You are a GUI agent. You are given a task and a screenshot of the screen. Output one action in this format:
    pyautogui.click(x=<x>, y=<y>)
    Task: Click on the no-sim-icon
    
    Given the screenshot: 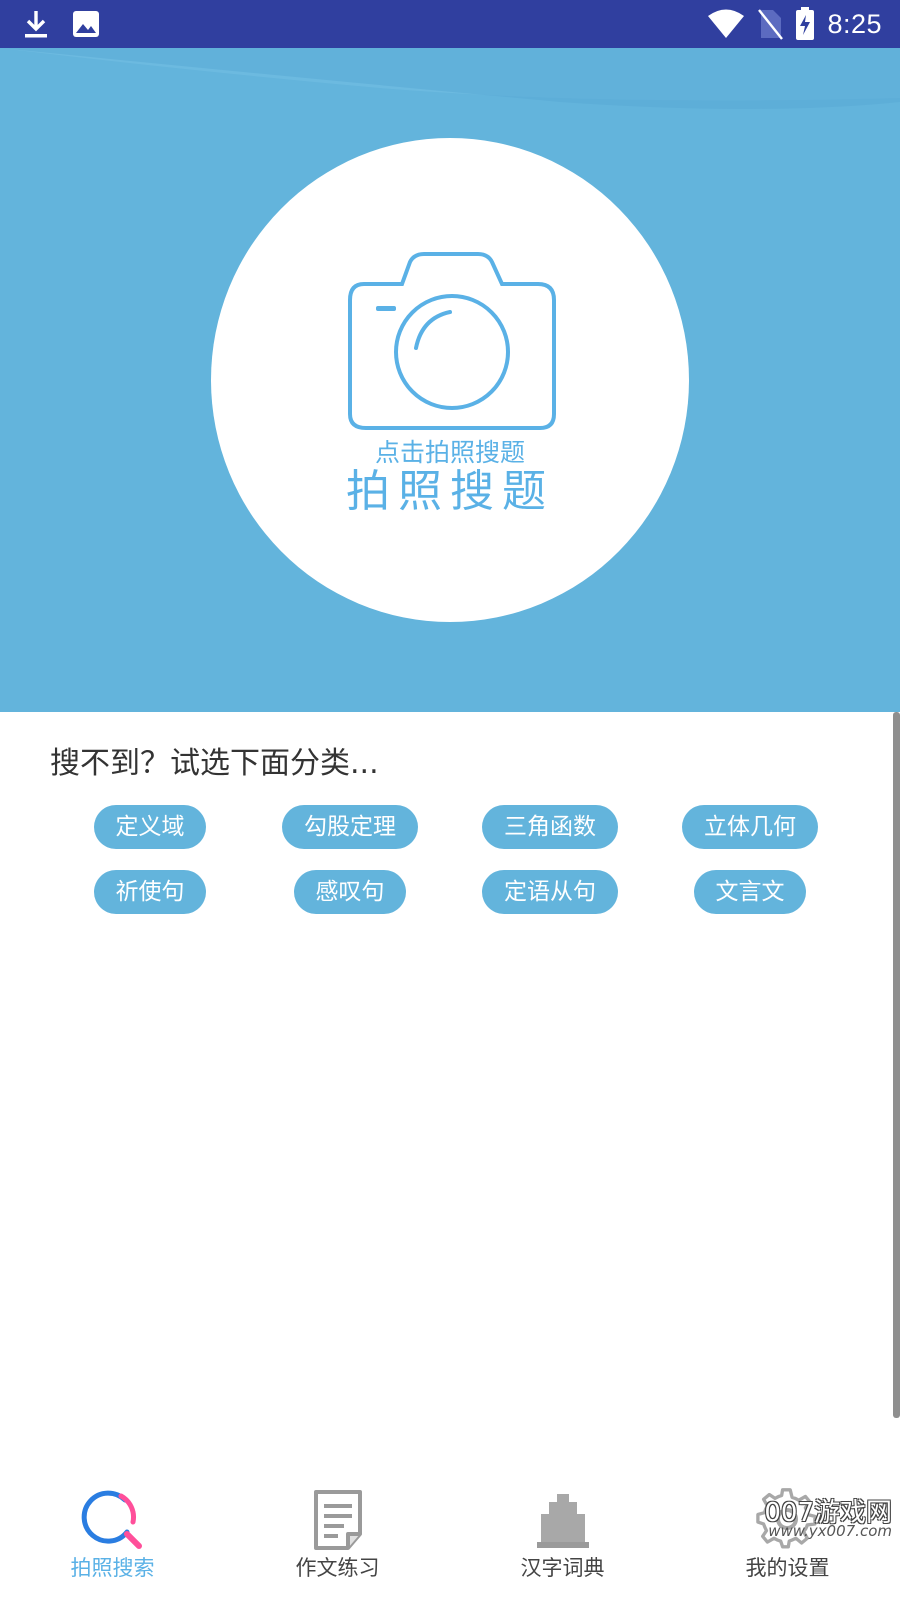 What is the action you would take?
    pyautogui.click(x=771, y=24)
    